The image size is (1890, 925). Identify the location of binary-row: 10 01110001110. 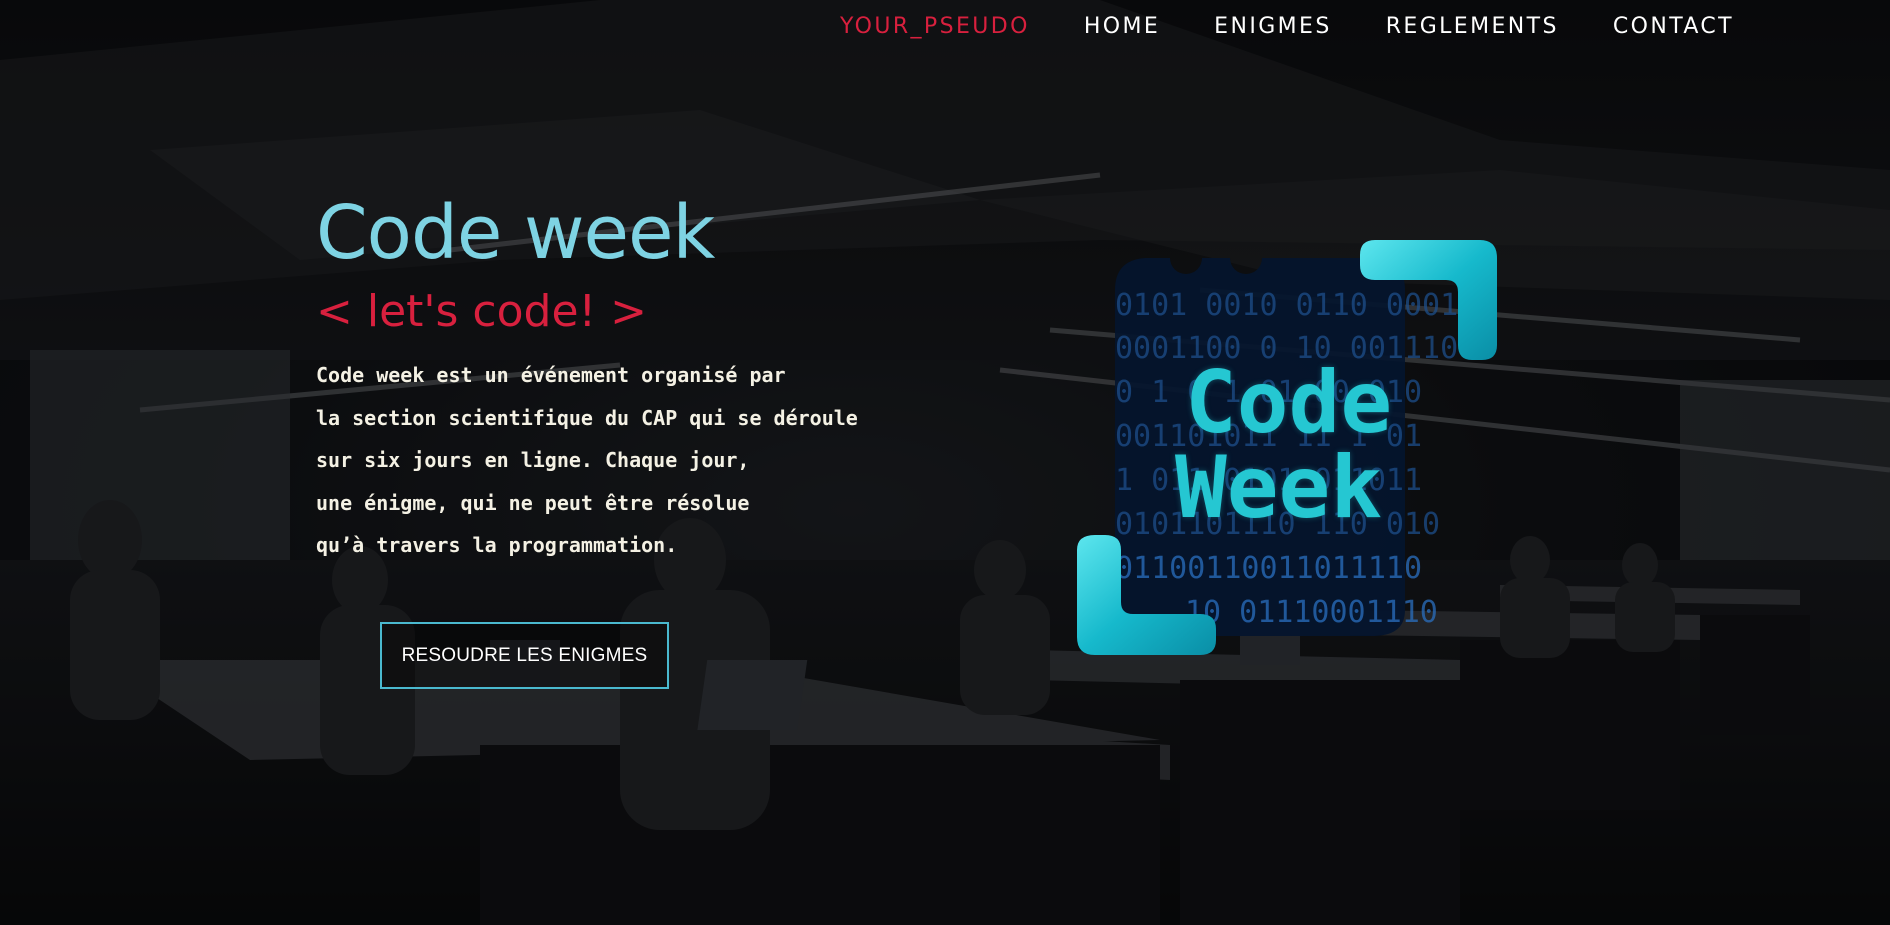
(1311, 612).